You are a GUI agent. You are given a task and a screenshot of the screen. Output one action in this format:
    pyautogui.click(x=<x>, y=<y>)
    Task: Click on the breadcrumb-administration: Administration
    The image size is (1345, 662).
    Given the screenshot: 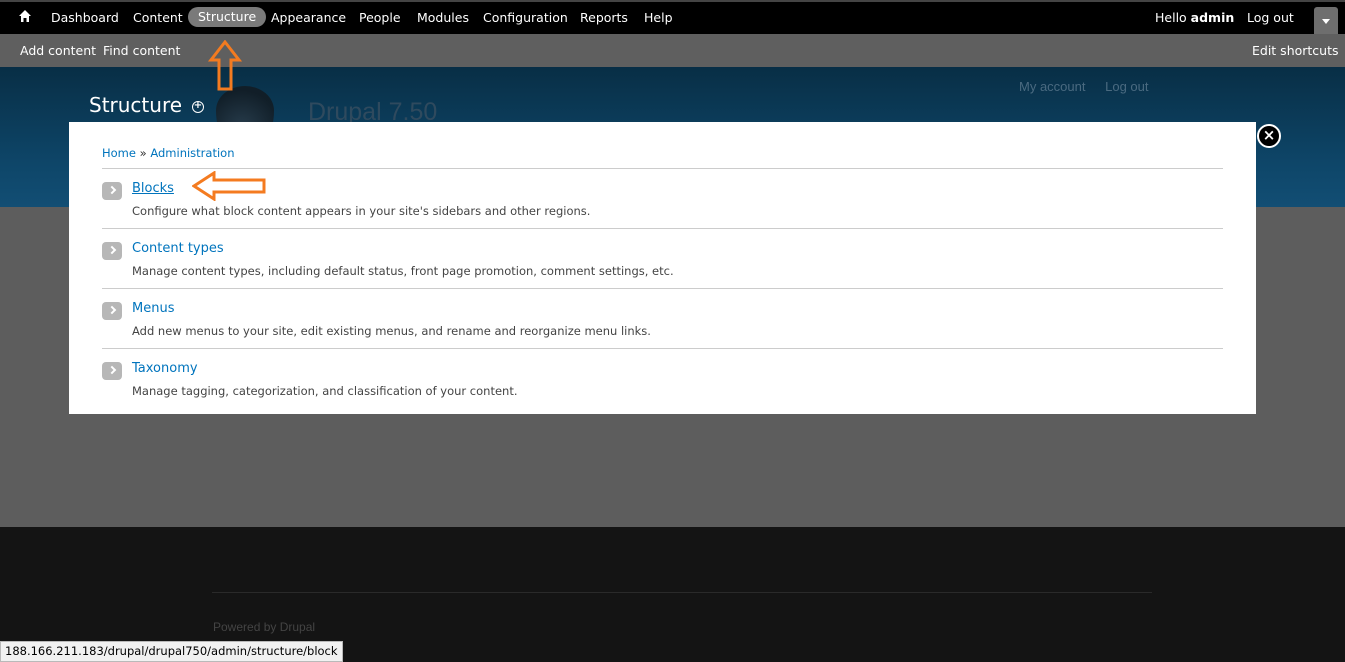 What is the action you would take?
    pyautogui.click(x=192, y=153)
    